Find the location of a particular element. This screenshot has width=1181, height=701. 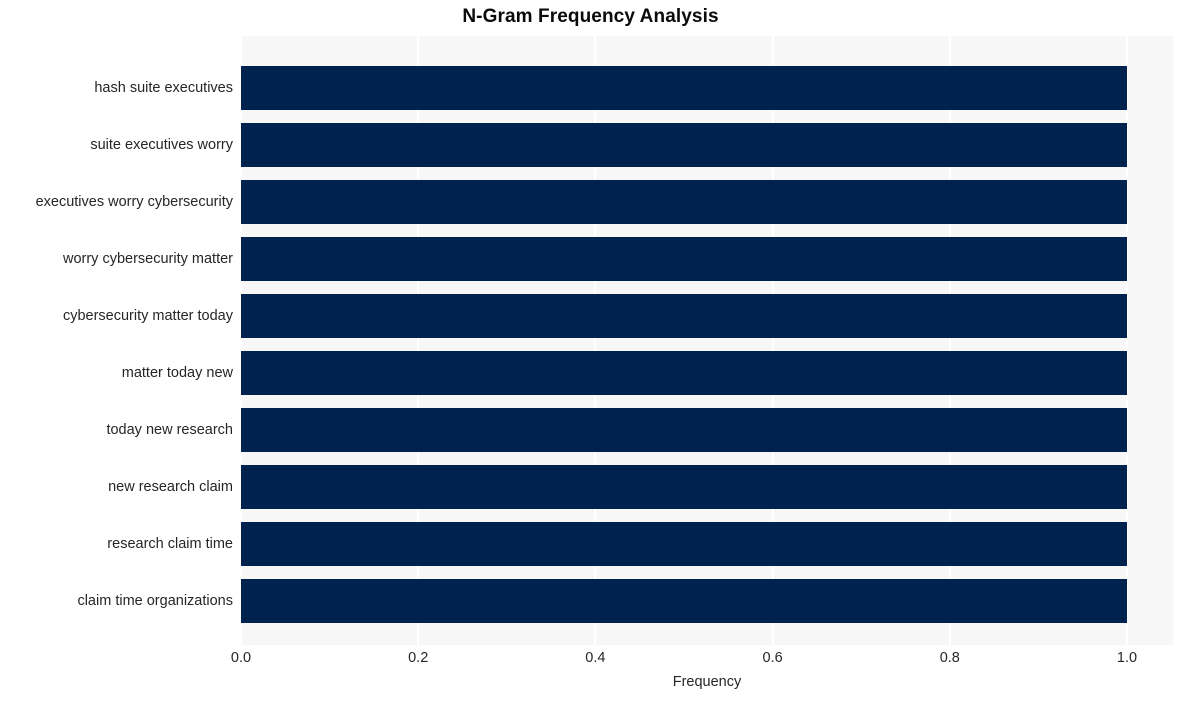

x-tick-label: 0.0 is located at coordinates (241, 658).